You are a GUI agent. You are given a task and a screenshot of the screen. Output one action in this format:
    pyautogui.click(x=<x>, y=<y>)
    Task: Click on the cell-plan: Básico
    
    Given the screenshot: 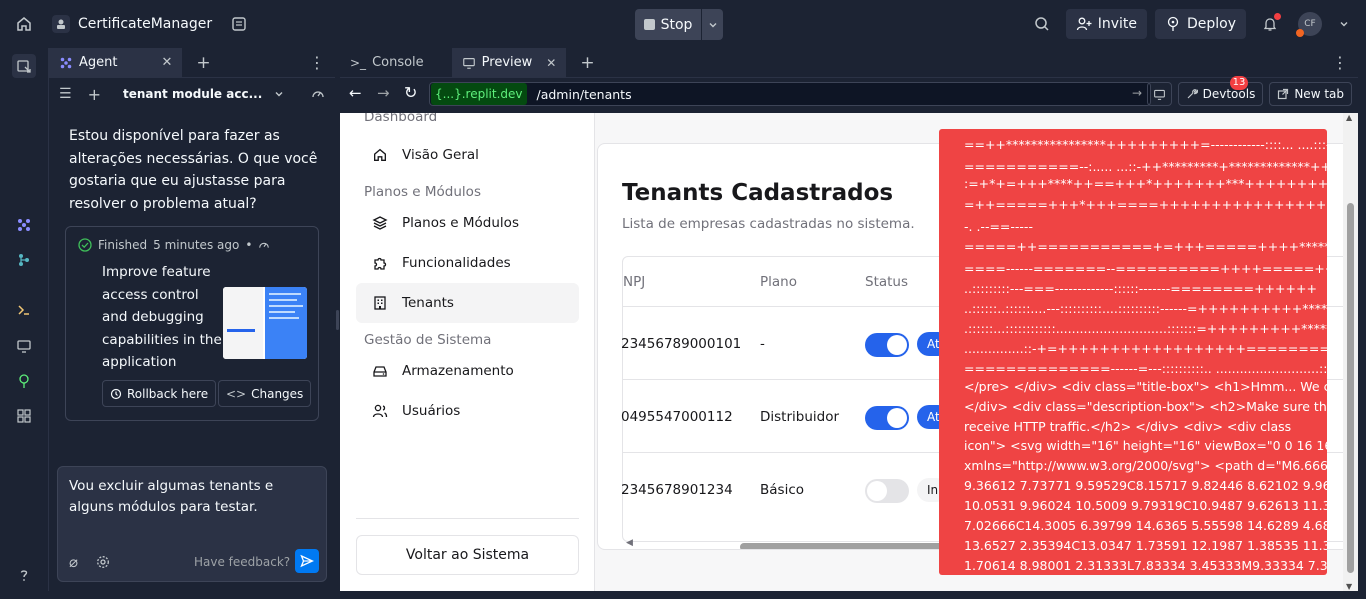 What is the action you would take?
    pyautogui.click(x=782, y=489)
    